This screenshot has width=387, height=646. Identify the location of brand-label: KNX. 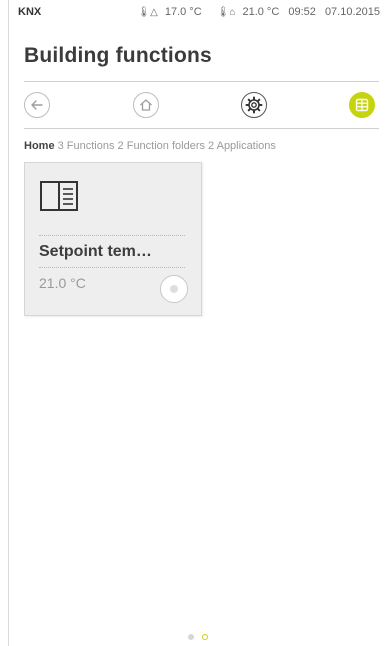
(30, 12).